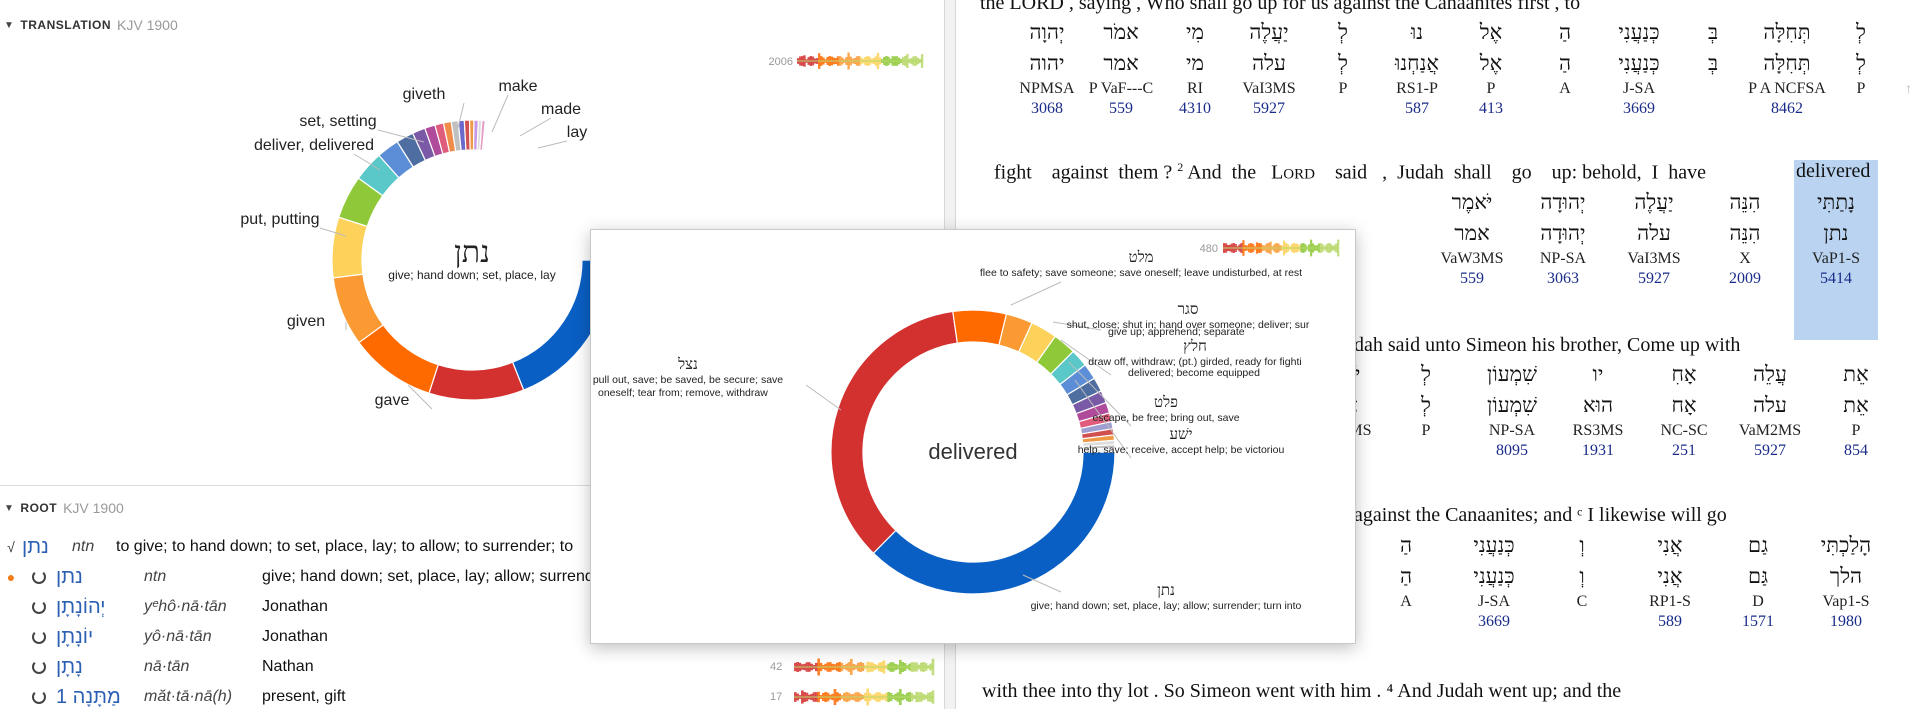  What do you see at coordinates (683, 393) in the screenshot?
I see `lemma-gloss: oneself; tear from; remove, withdraw` at bounding box center [683, 393].